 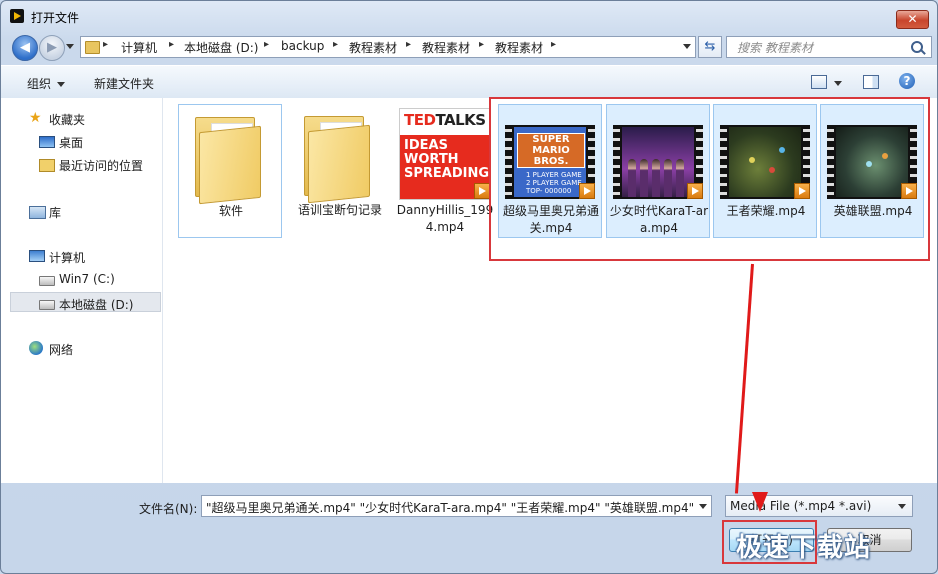 What do you see at coordinates (47, 305) in the screenshot?
I see `drive-d-icon` at bounding box center [47, 305].